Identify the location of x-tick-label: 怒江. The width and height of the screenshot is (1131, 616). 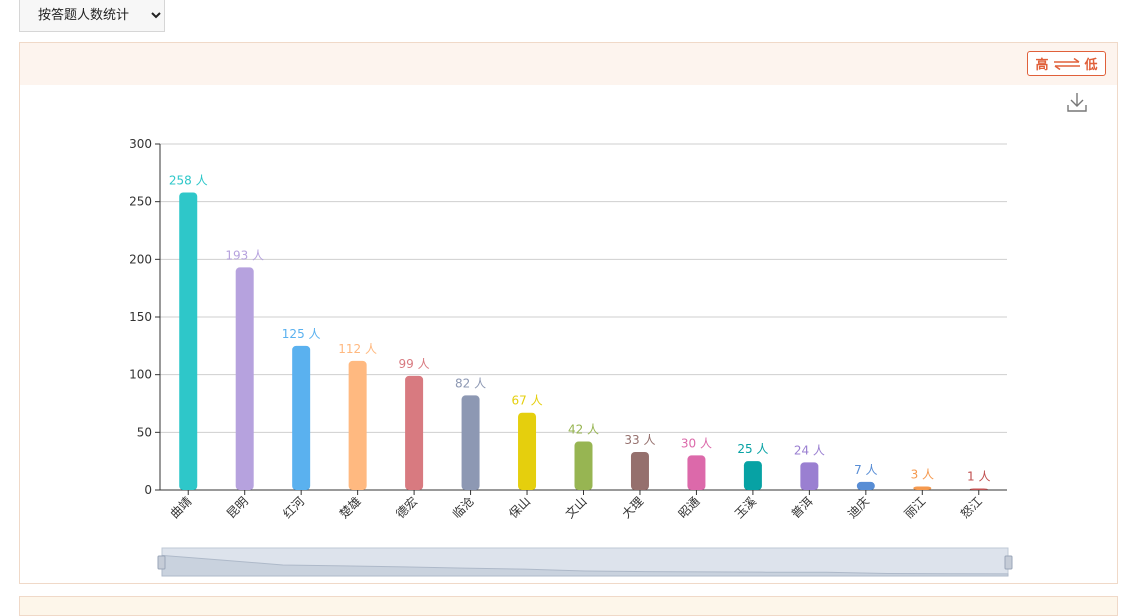
(971, 508).